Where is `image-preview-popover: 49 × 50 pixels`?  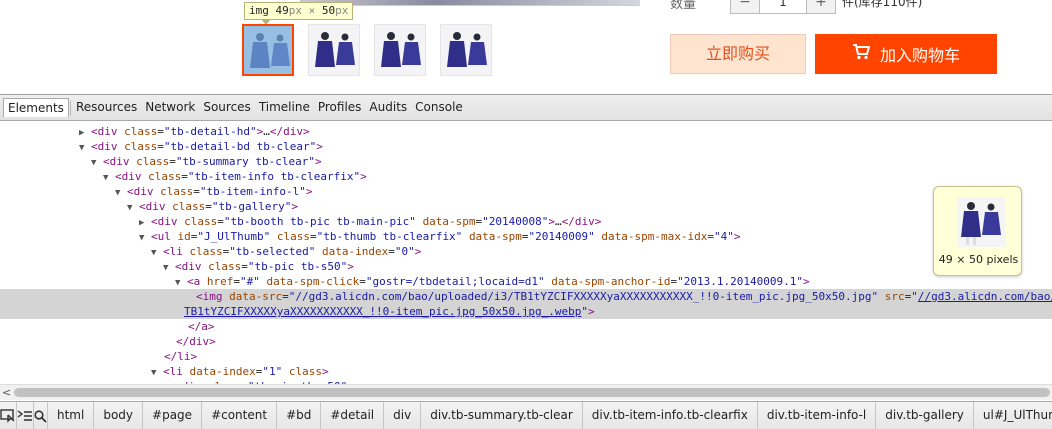
image-preview-popover: 49 × 50 pixels is located at coordinates (977, 231).